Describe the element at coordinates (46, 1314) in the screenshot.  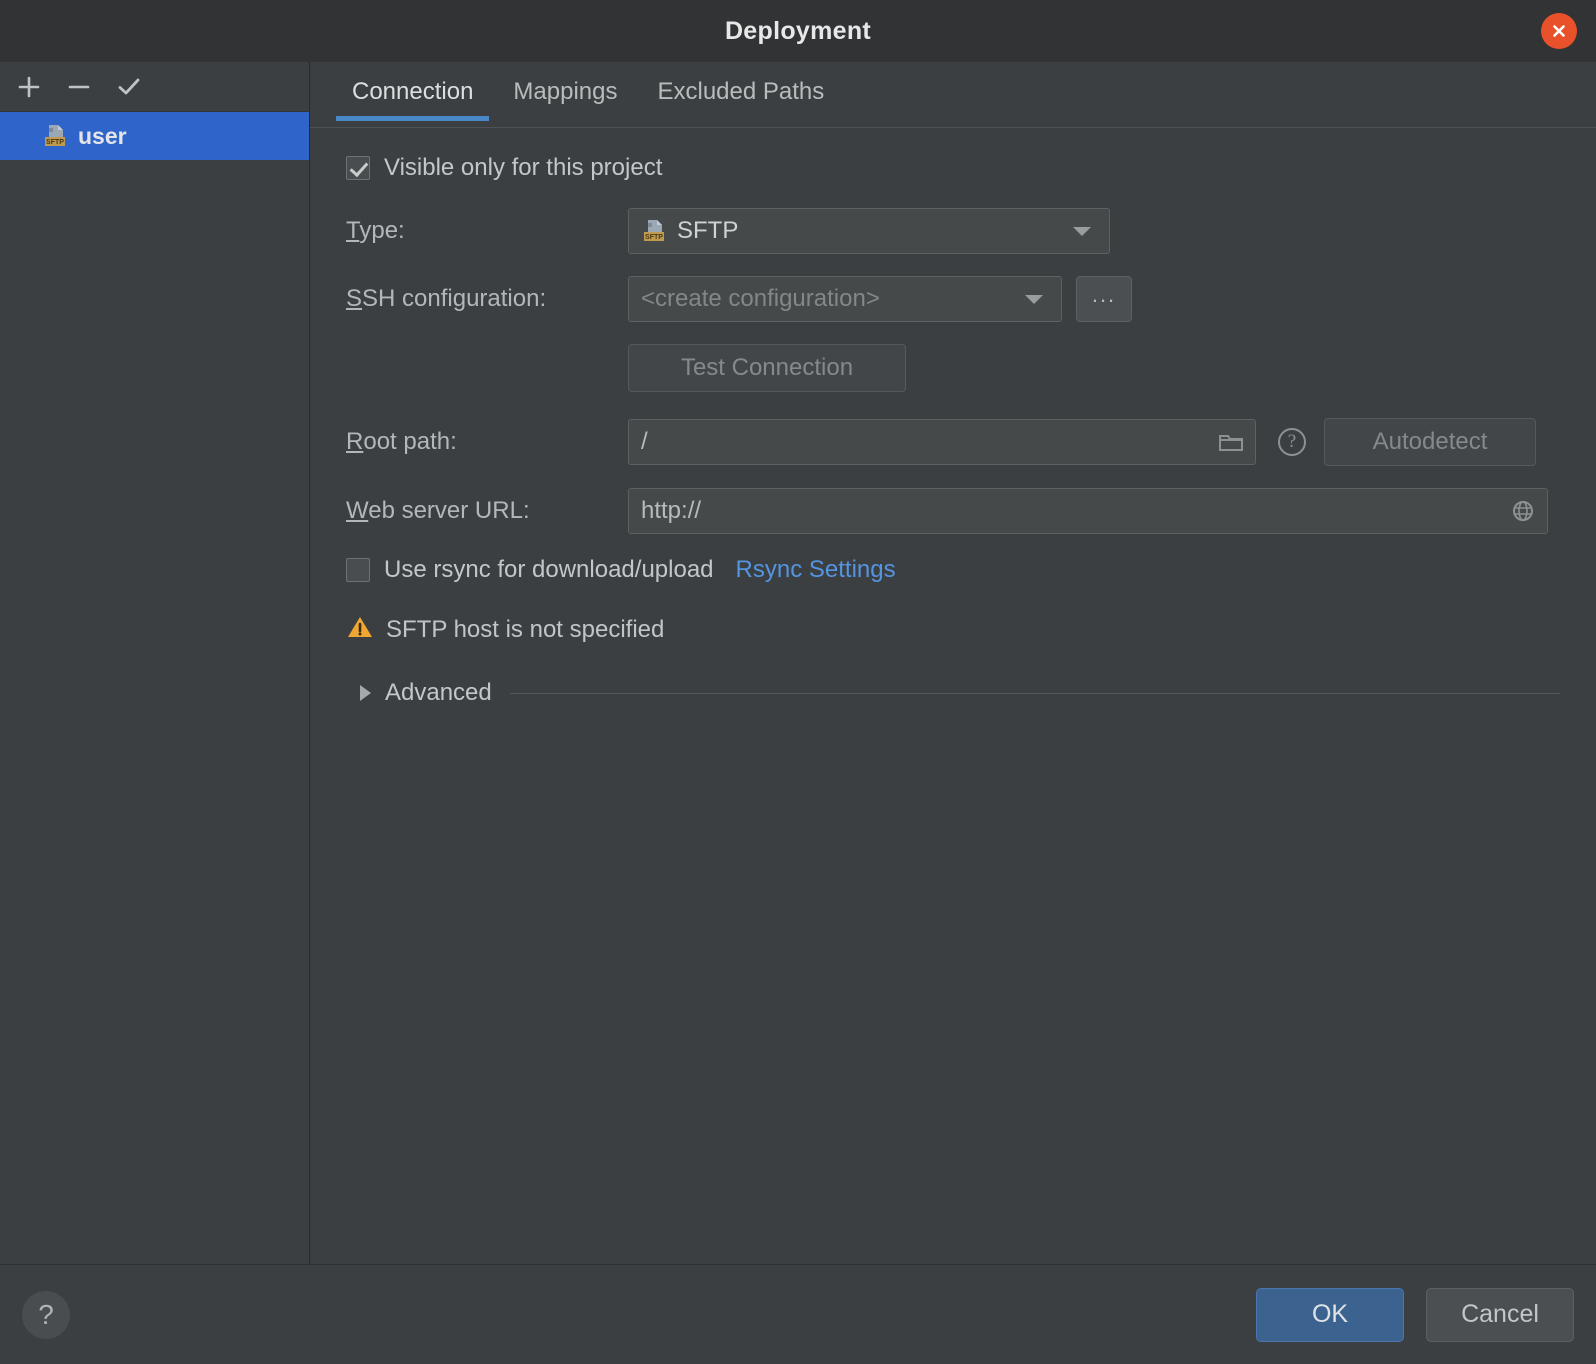
I see `help-button: ?` at that location.